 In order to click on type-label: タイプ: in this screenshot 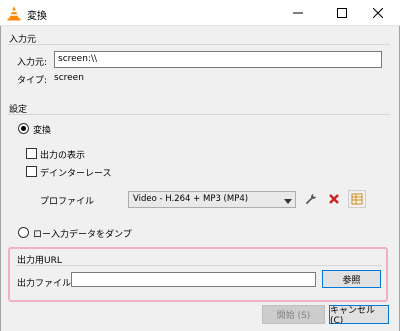, I will do `click(32, 81)`.